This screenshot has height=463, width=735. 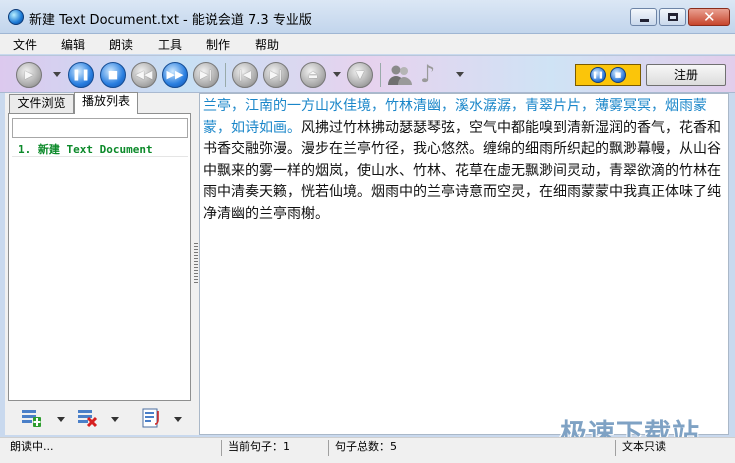 I want to click on fast-forward-button: ▶▶, so click(x=175, y=75).